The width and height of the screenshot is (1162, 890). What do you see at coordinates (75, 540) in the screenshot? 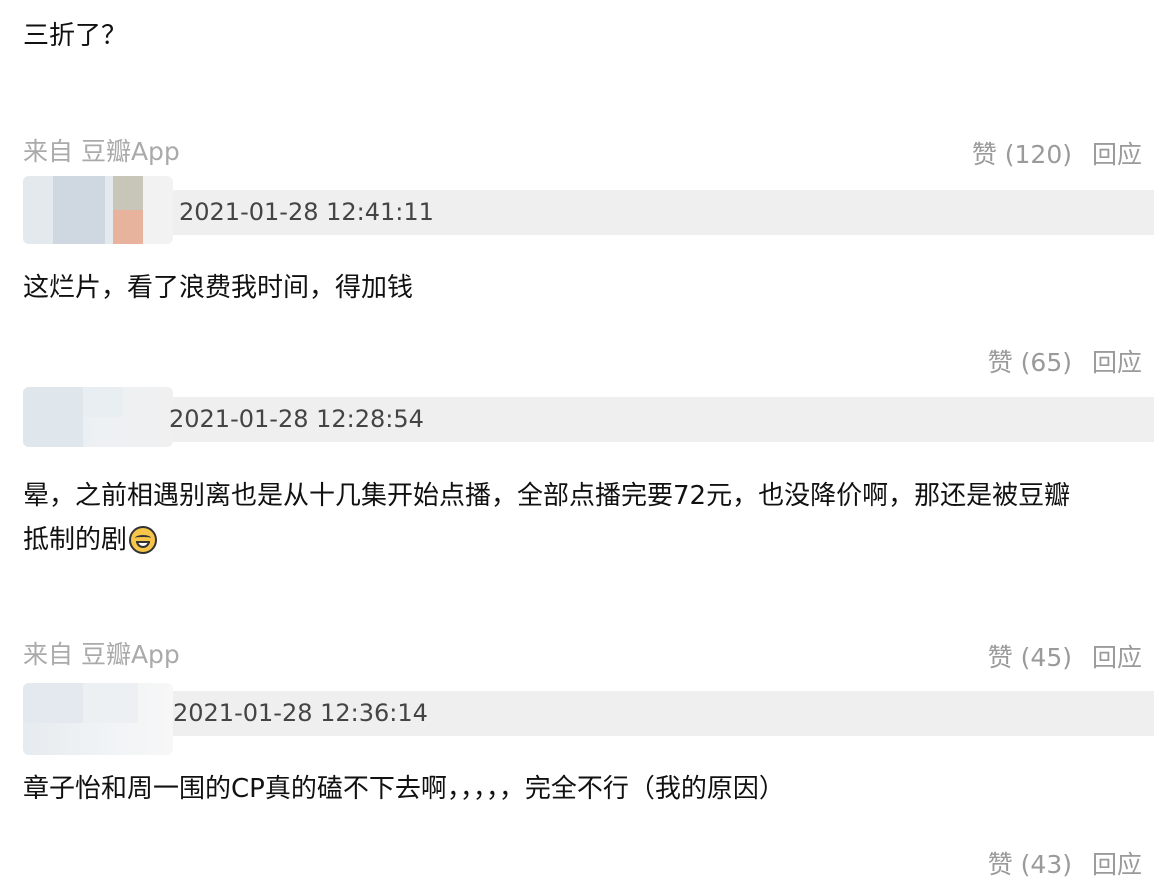
I see `comment-text-fragment: 抵制的剧` at bounding box center [75, 540].